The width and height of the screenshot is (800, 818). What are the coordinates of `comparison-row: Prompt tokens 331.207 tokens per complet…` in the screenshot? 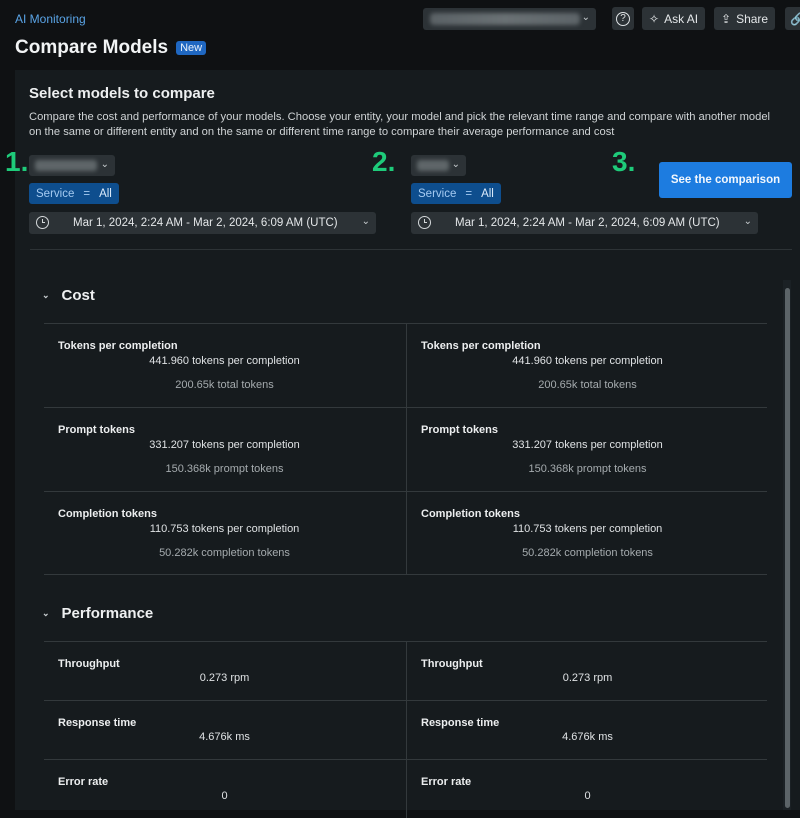 It's located at (405, 449).